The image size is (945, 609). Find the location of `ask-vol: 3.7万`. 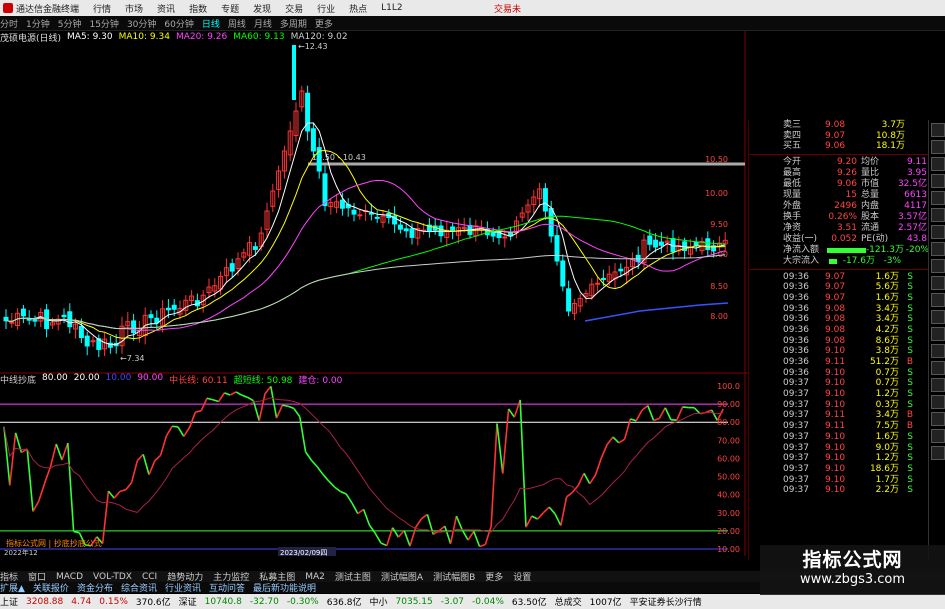

ask-vol: 3.7万 is located at coordinates (893, 125).